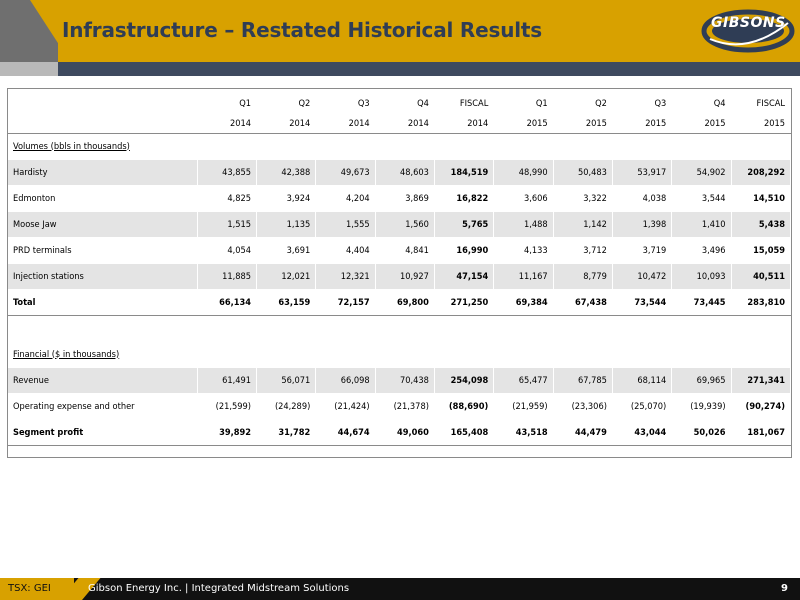  Describe the element at coordinates (583, 432) in the screenshot. I see `value-cell: 44,479` at that location.